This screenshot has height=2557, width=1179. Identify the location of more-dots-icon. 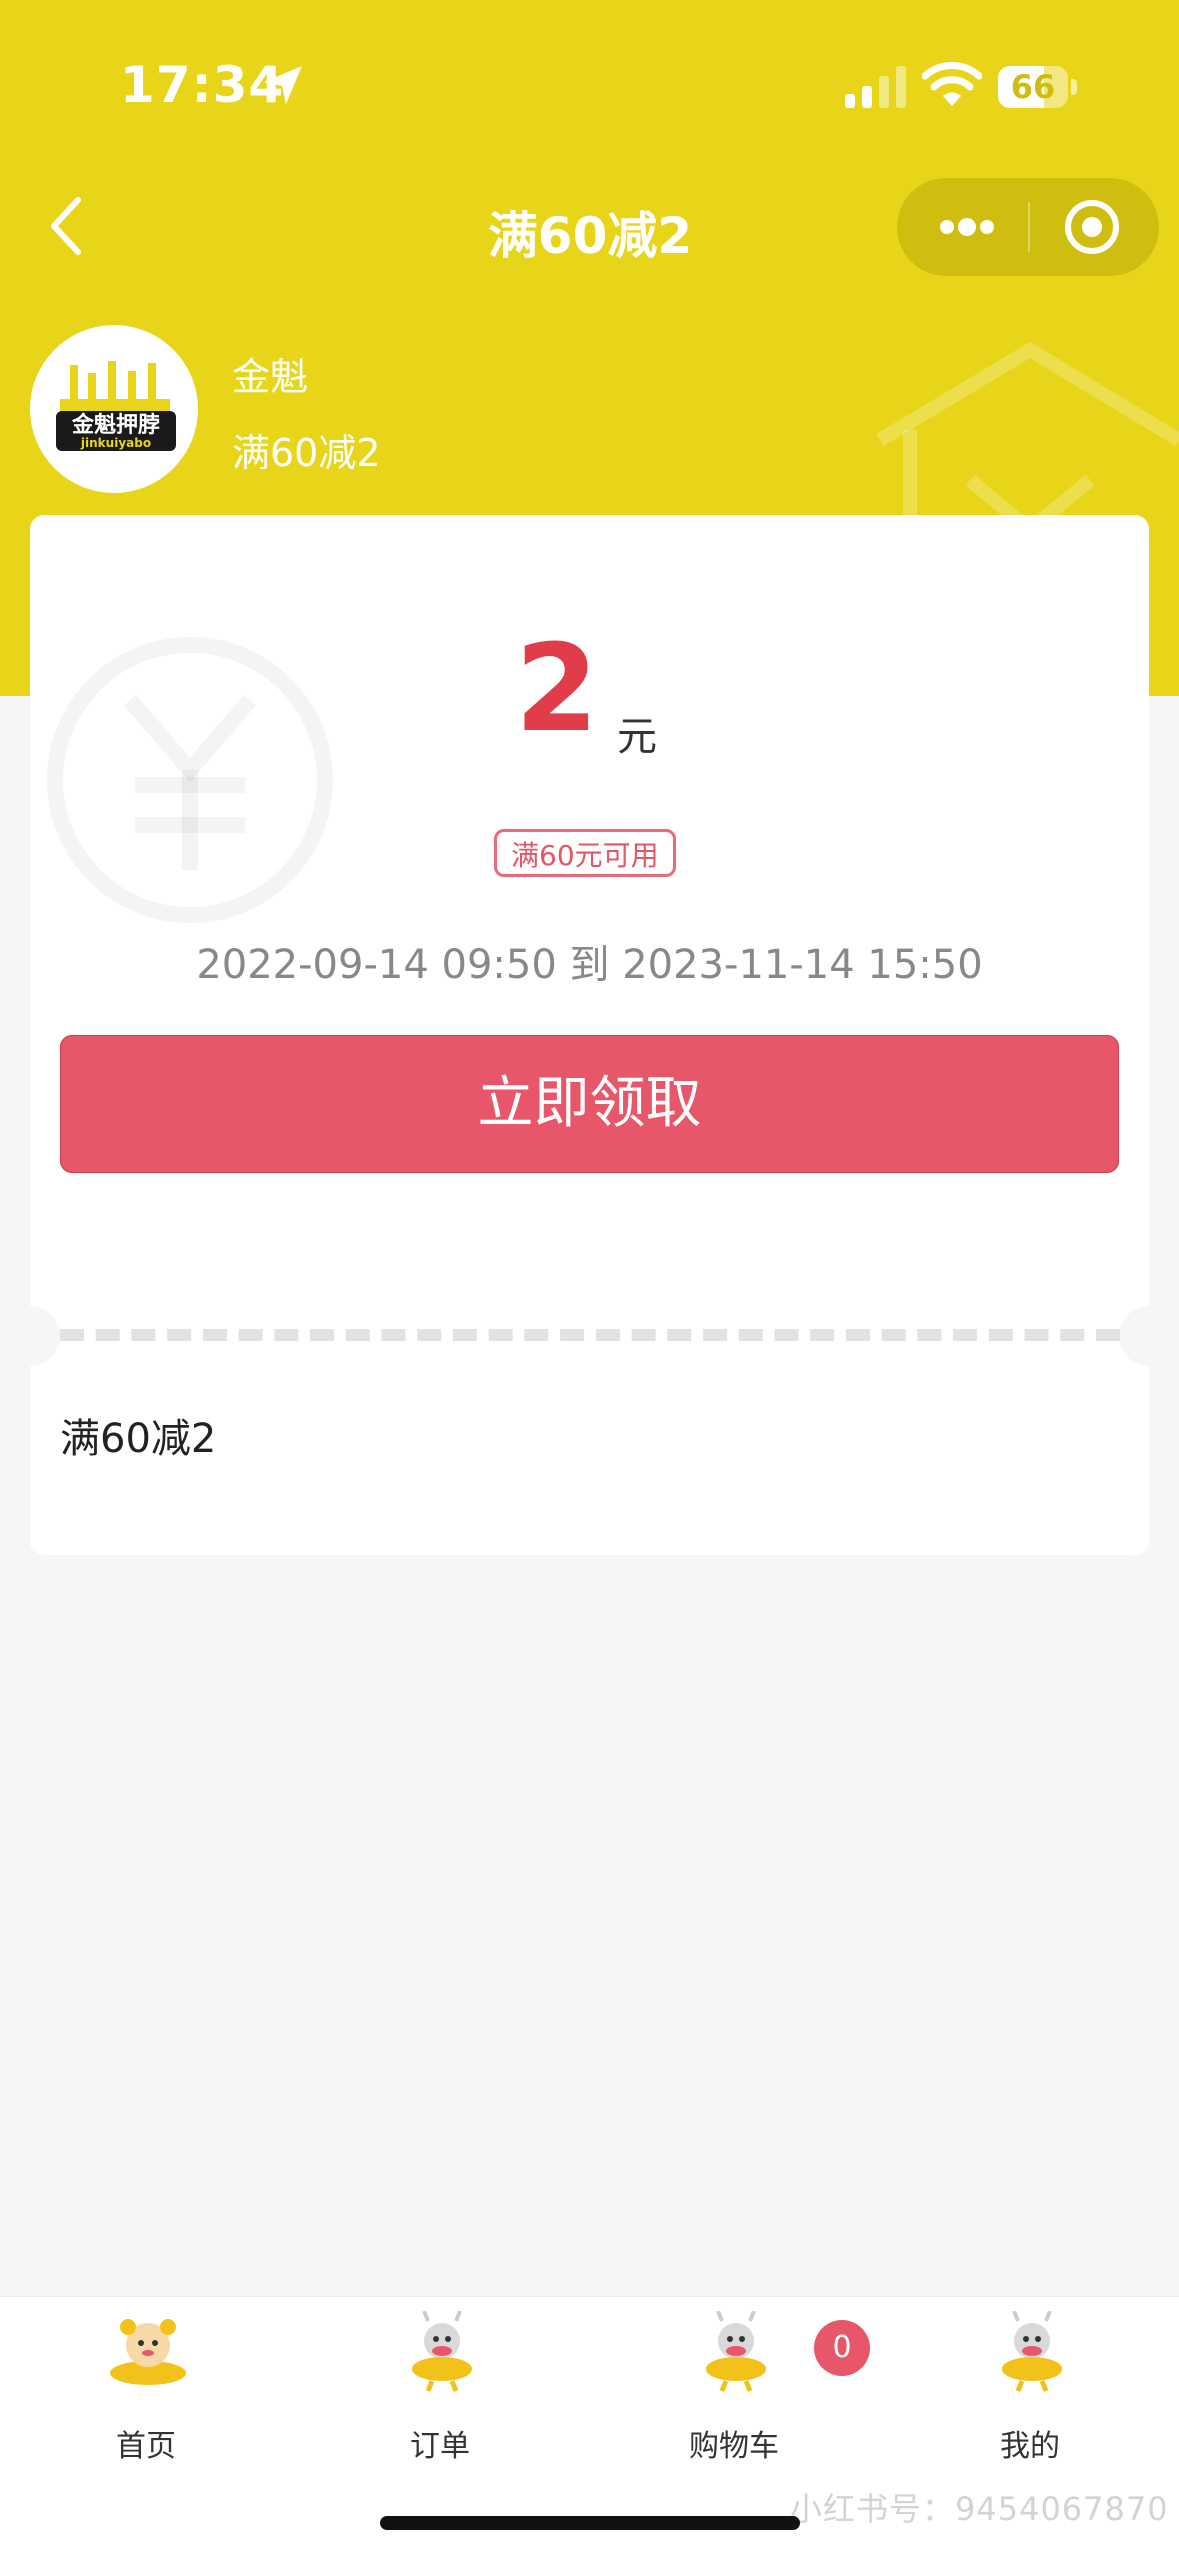
(967, 227).